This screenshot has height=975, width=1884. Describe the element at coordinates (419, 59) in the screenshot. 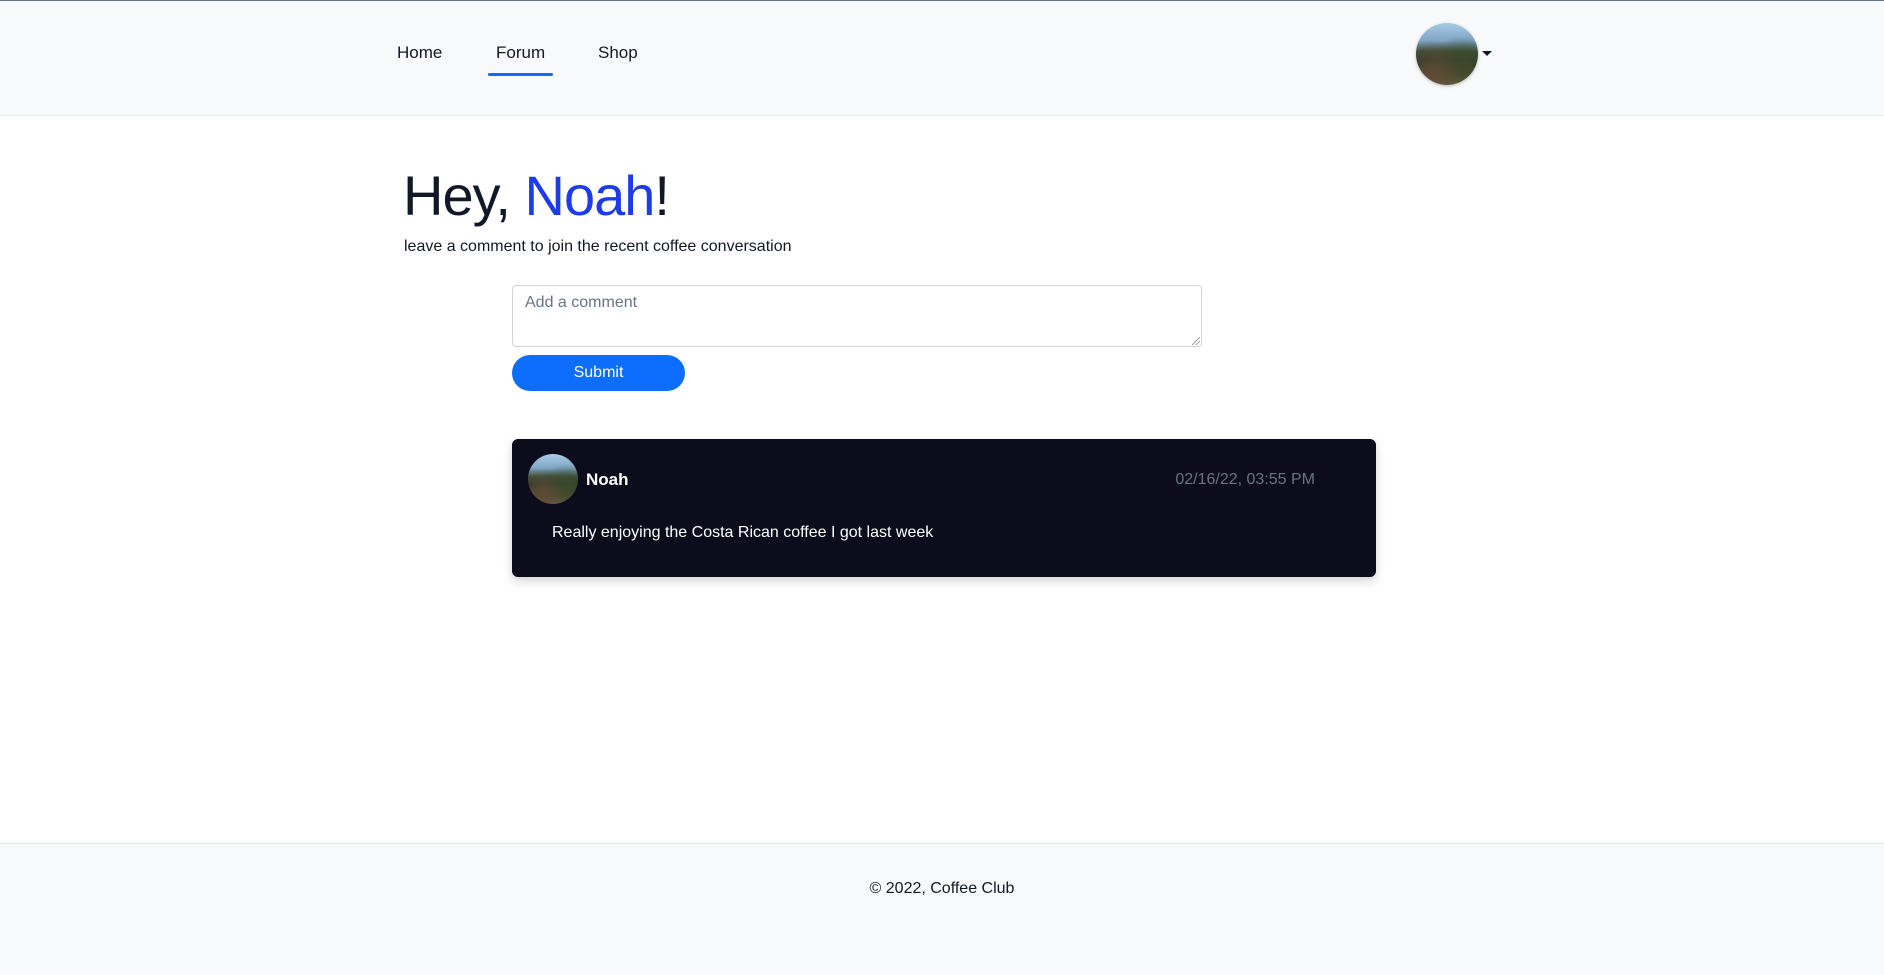

I see `nav-link-home: Home` at that location.